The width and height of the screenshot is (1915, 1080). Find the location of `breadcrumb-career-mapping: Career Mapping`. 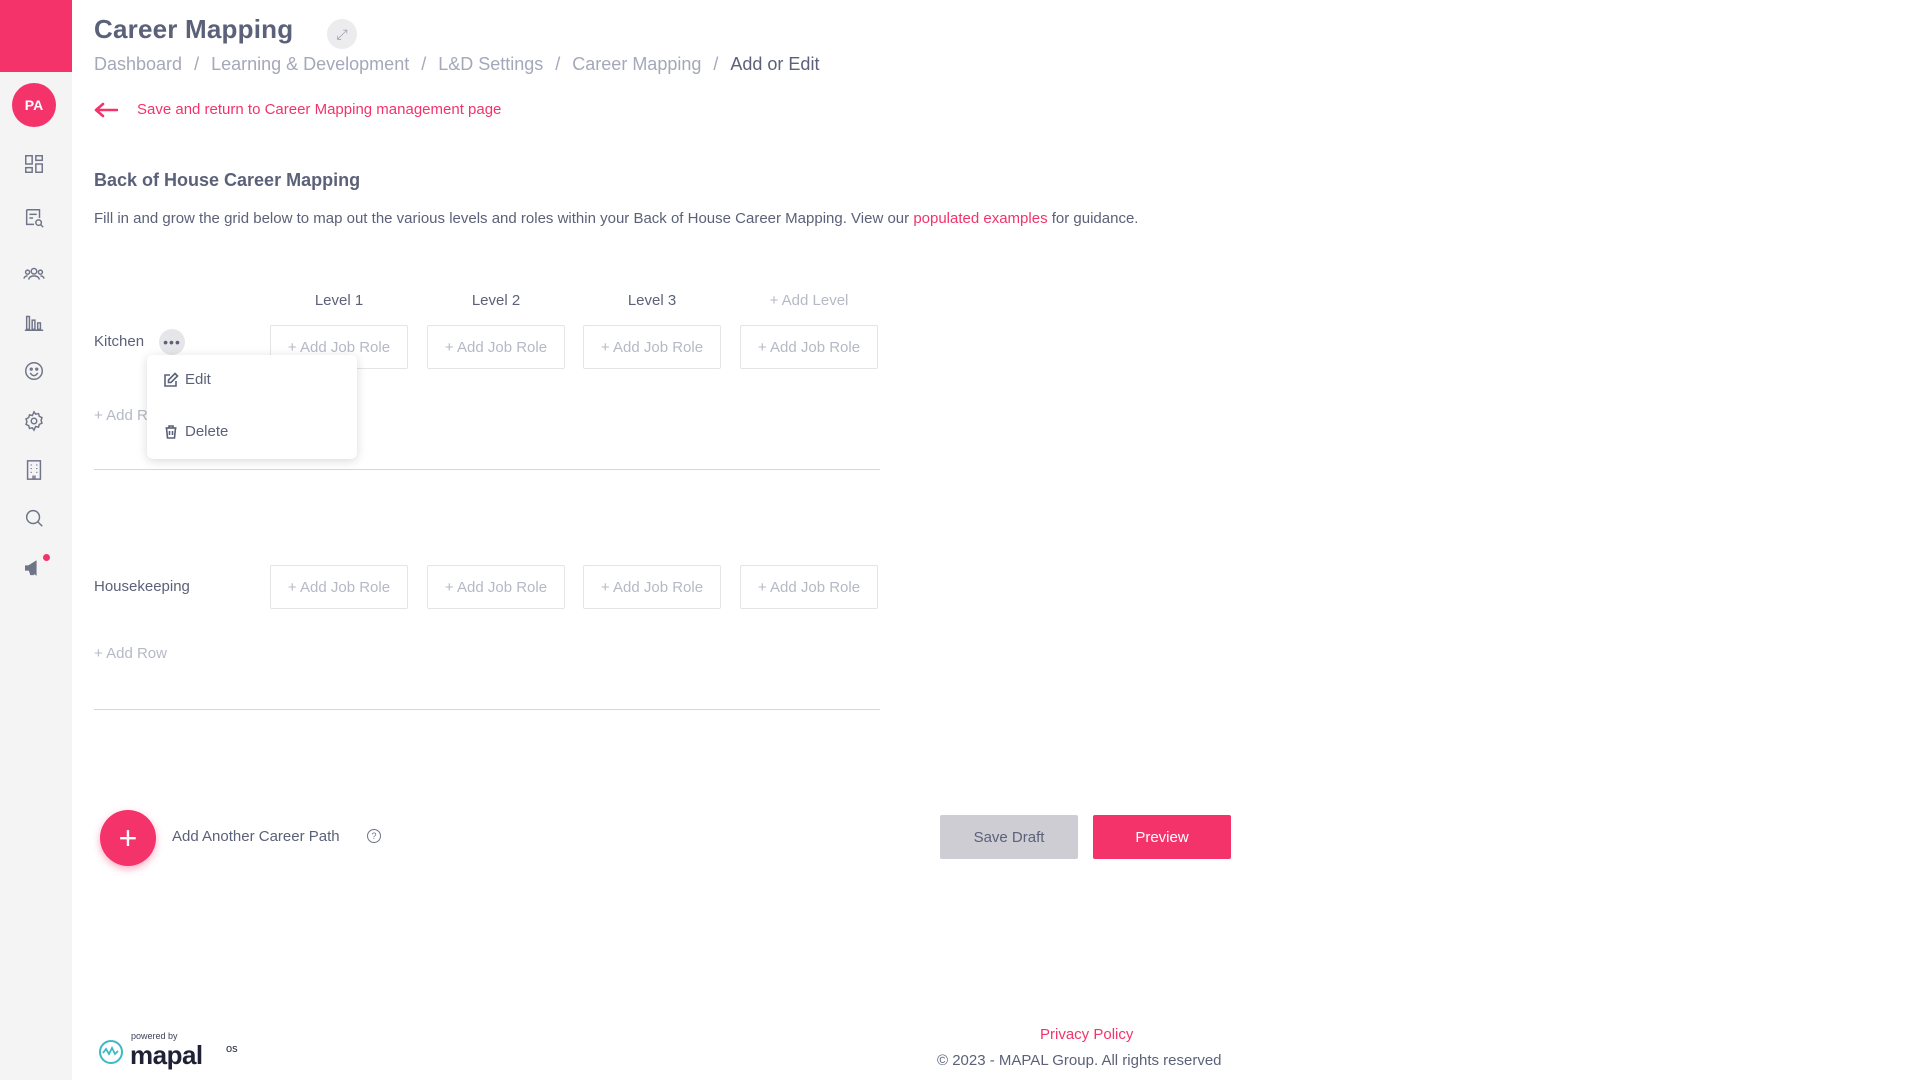

breadcrumb-career-mapping: Career Mapping is located at coordinates (636, 64).